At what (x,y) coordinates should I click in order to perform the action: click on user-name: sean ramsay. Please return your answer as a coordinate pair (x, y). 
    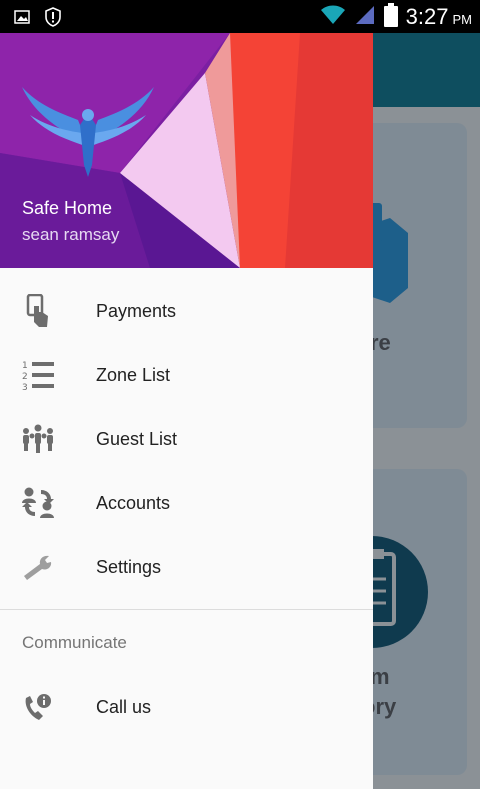
    Looking at the image, I should click on (71, 234).